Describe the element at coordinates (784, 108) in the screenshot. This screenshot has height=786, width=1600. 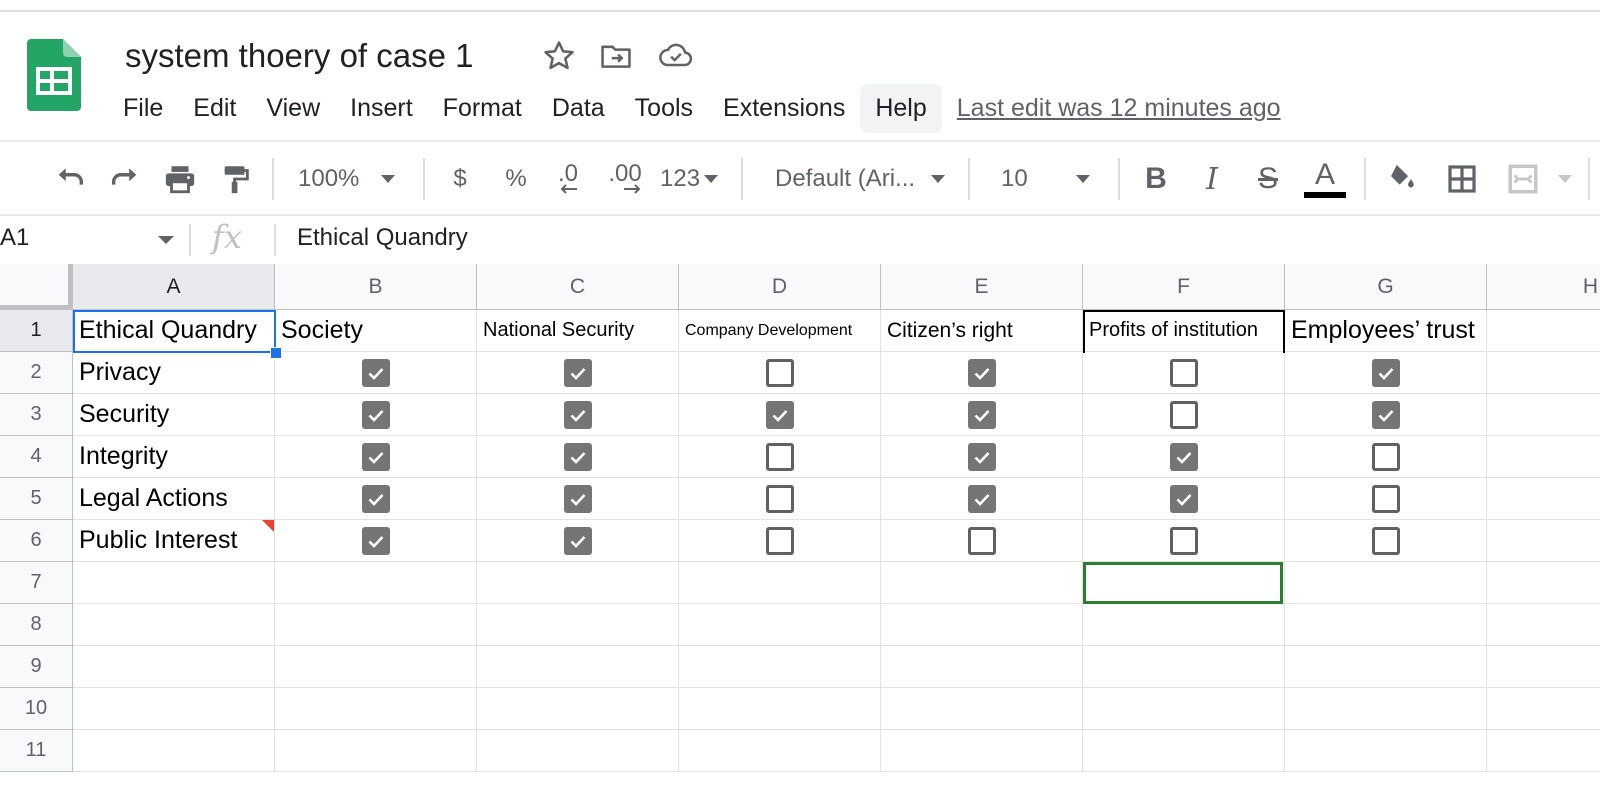
I see `menu-extensions: Extensions` at that location.